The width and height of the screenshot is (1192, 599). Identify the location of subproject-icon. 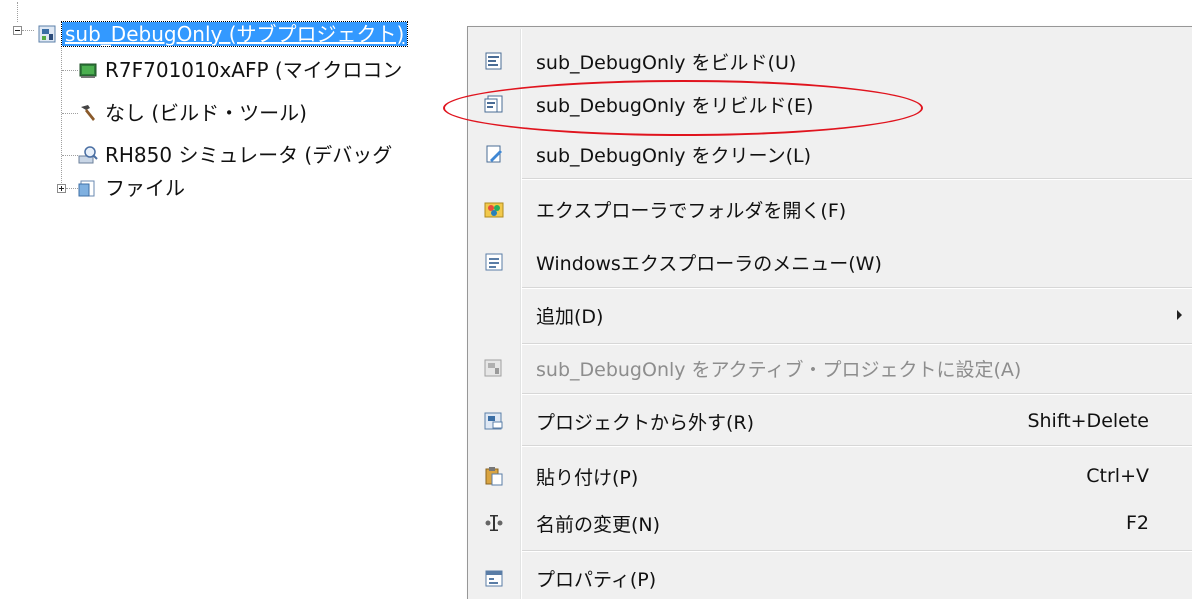
(48, 34).